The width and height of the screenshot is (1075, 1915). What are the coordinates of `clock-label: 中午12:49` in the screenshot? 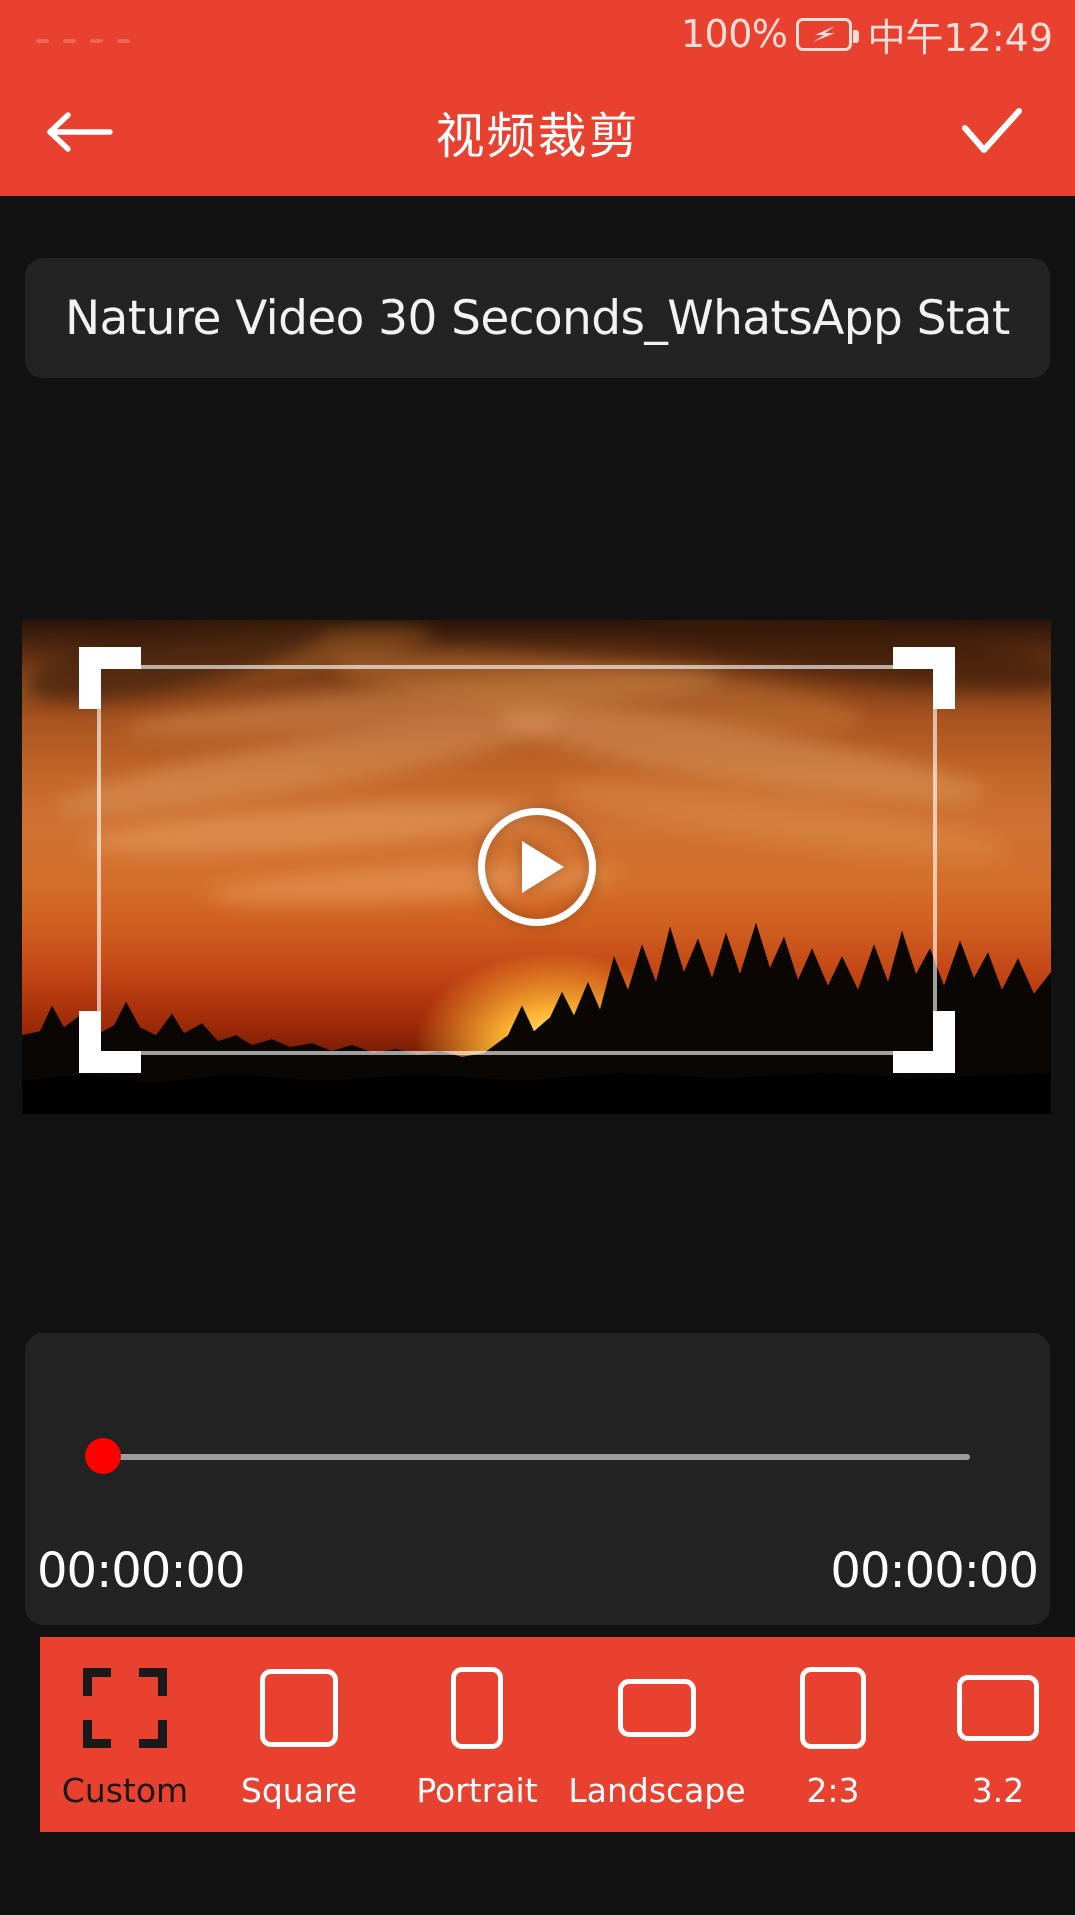 It's located at (960, 37).